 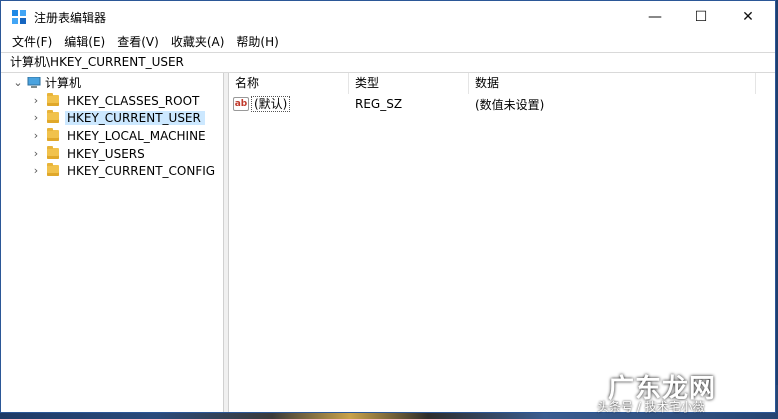 What do you see at coordinates (106, 153) in the screenshot?
I see `tree-item-label: HKEY_USERS` at bounding box center [106, 153].